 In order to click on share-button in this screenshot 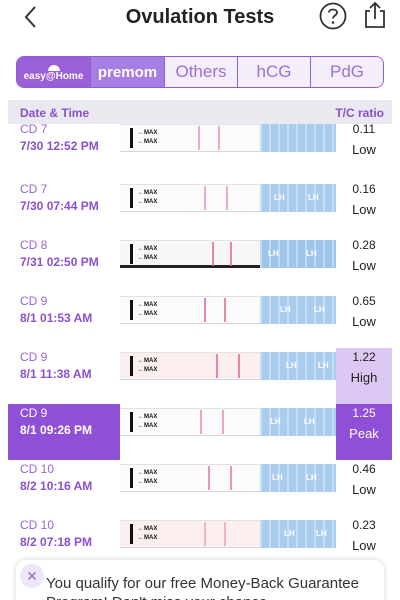, I will do `click(375, 15)`.